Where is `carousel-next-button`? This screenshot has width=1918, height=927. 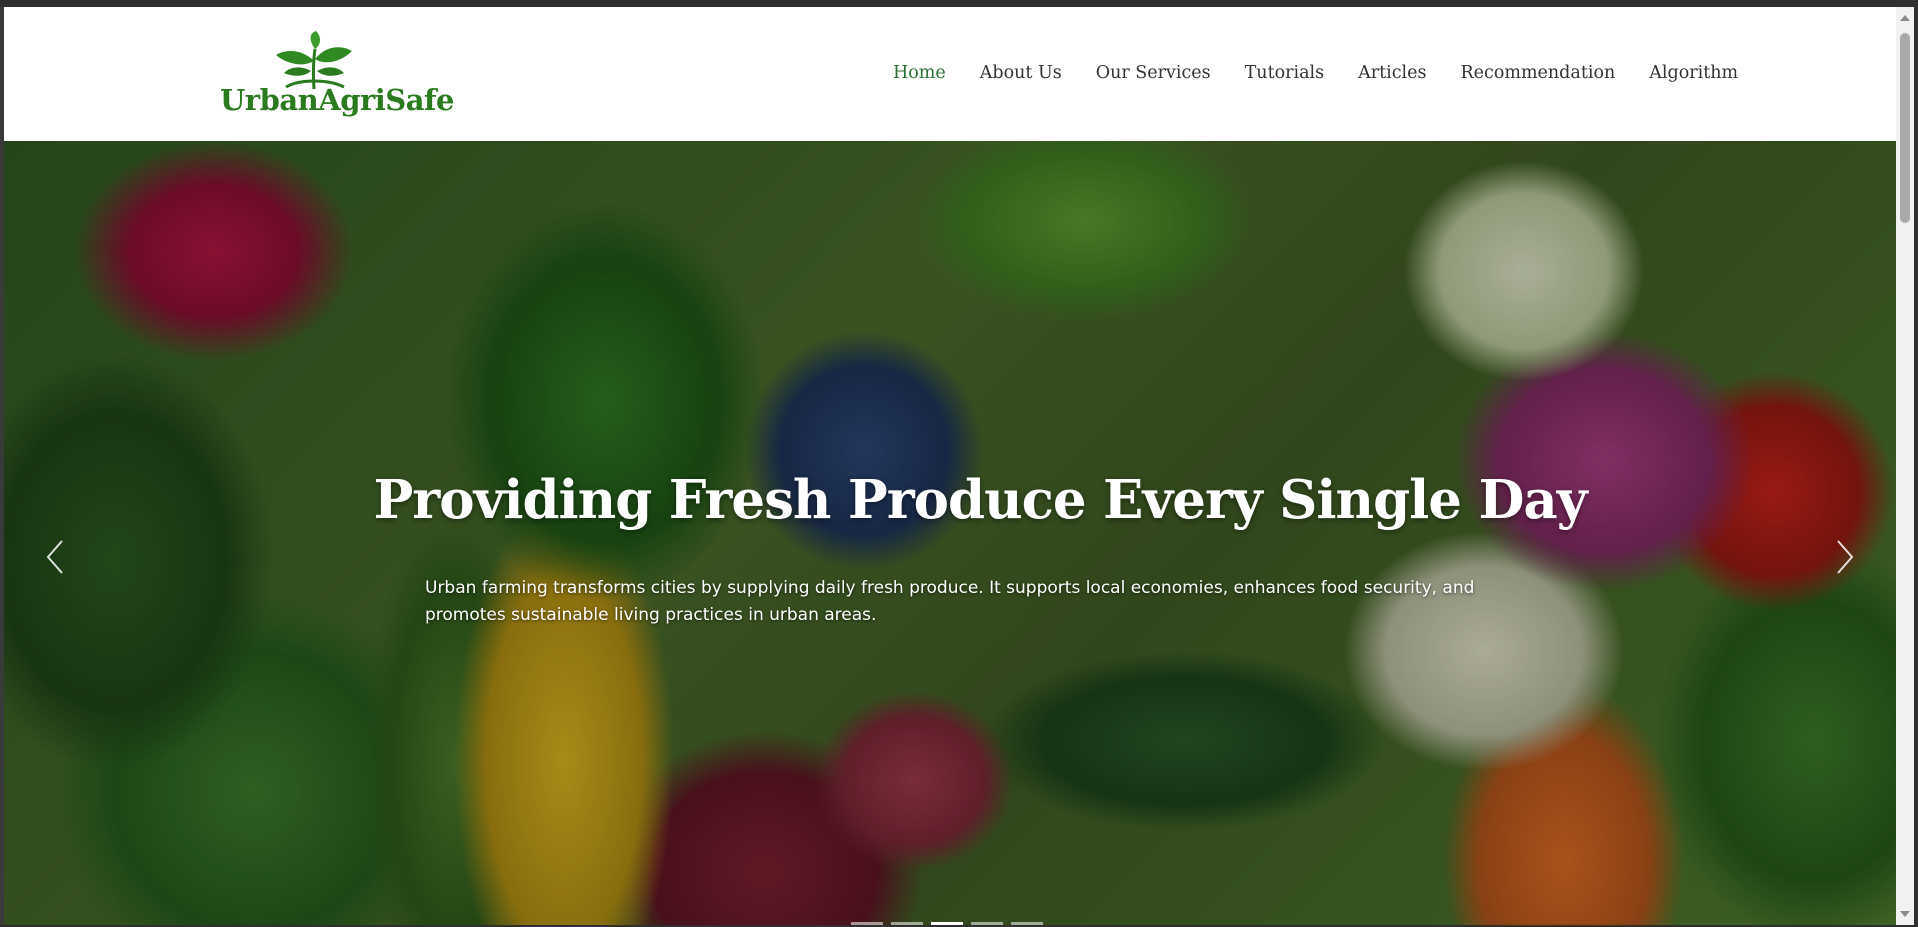 carousel-next-button is located at coordinates (1845, 557).